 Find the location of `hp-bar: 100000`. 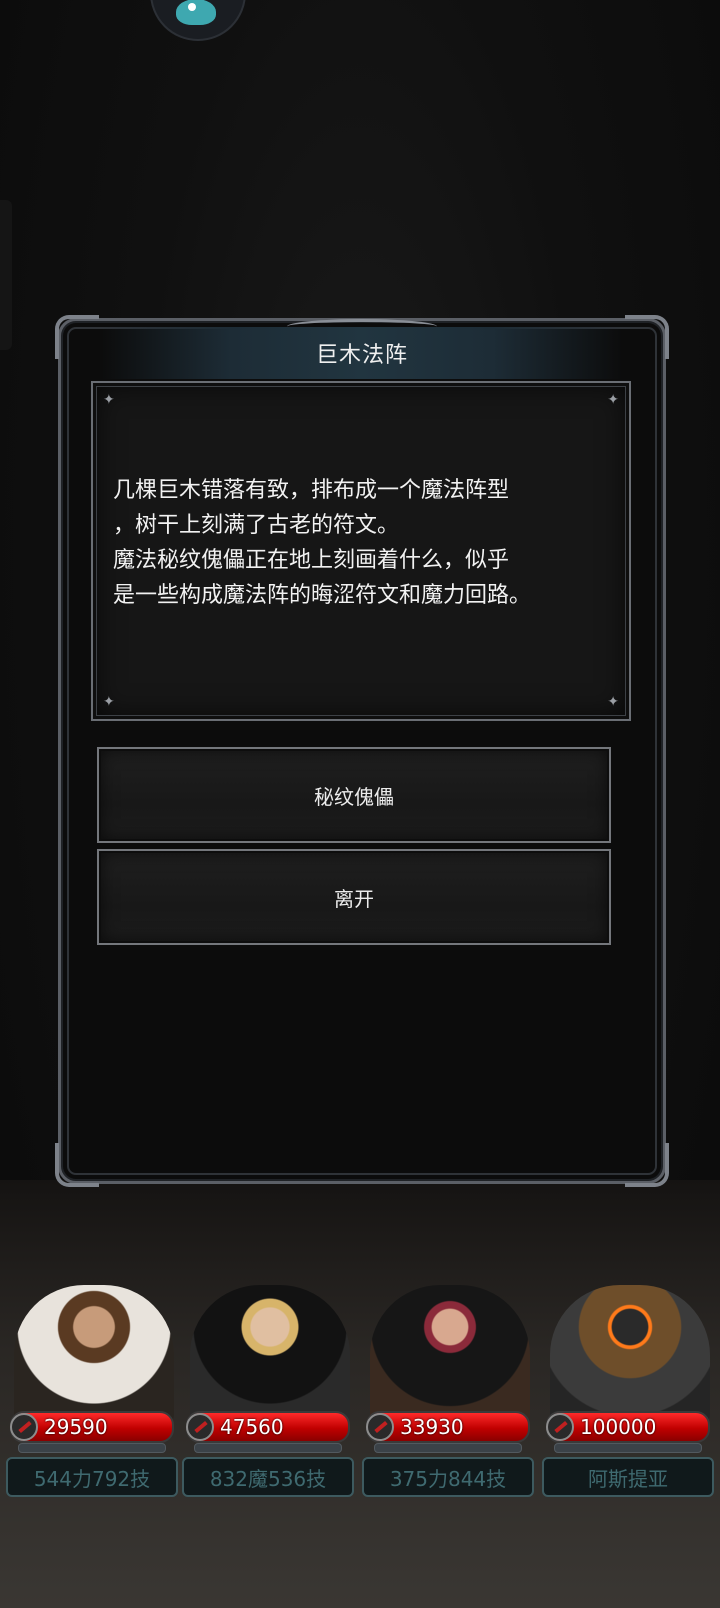

hp-bar: 100000 is located at coordinates (628, 1427).